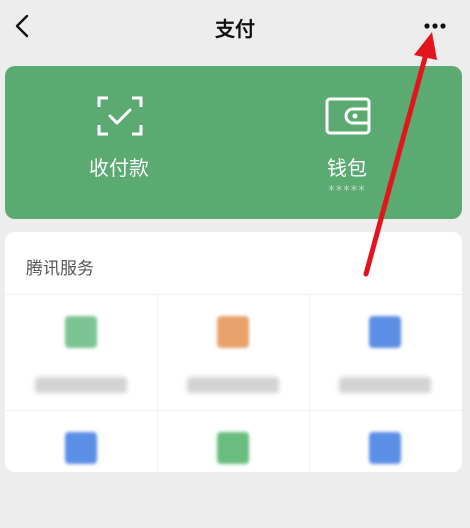  Describe the element at coordinates (348, 116) in the screenshot. I see `wallet-icon` at that location.